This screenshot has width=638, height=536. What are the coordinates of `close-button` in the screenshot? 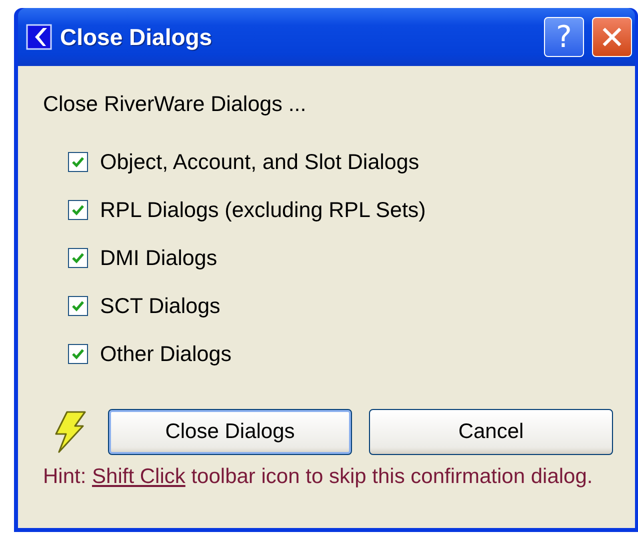 It's located at (612, 37).